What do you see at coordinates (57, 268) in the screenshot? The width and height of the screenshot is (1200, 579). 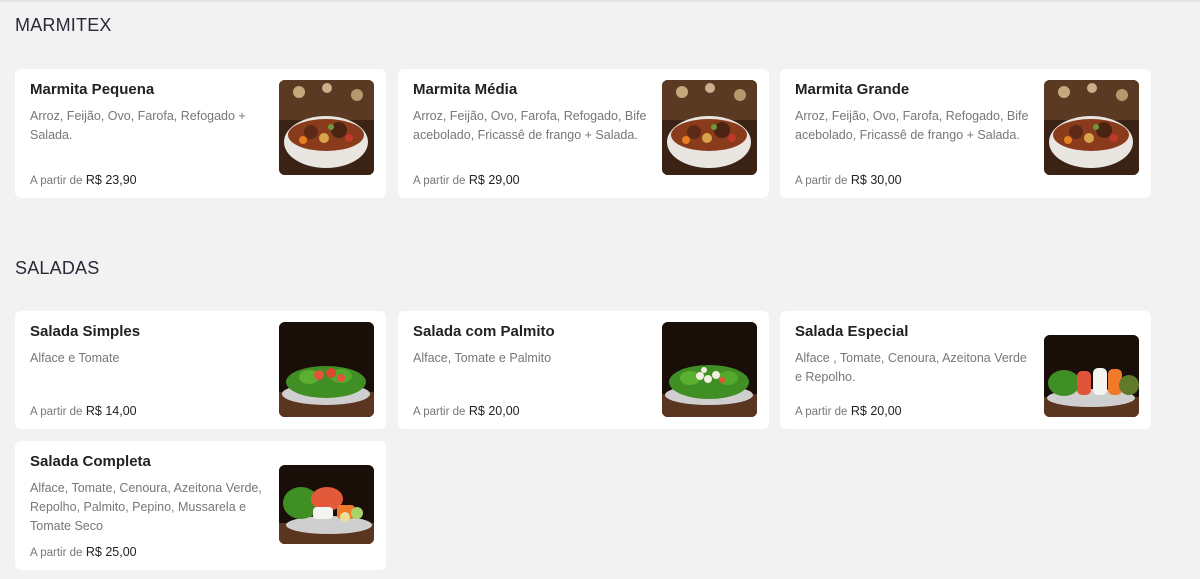 I see `section-title-saladas: SALADAS` at bounding box center [57, 268].